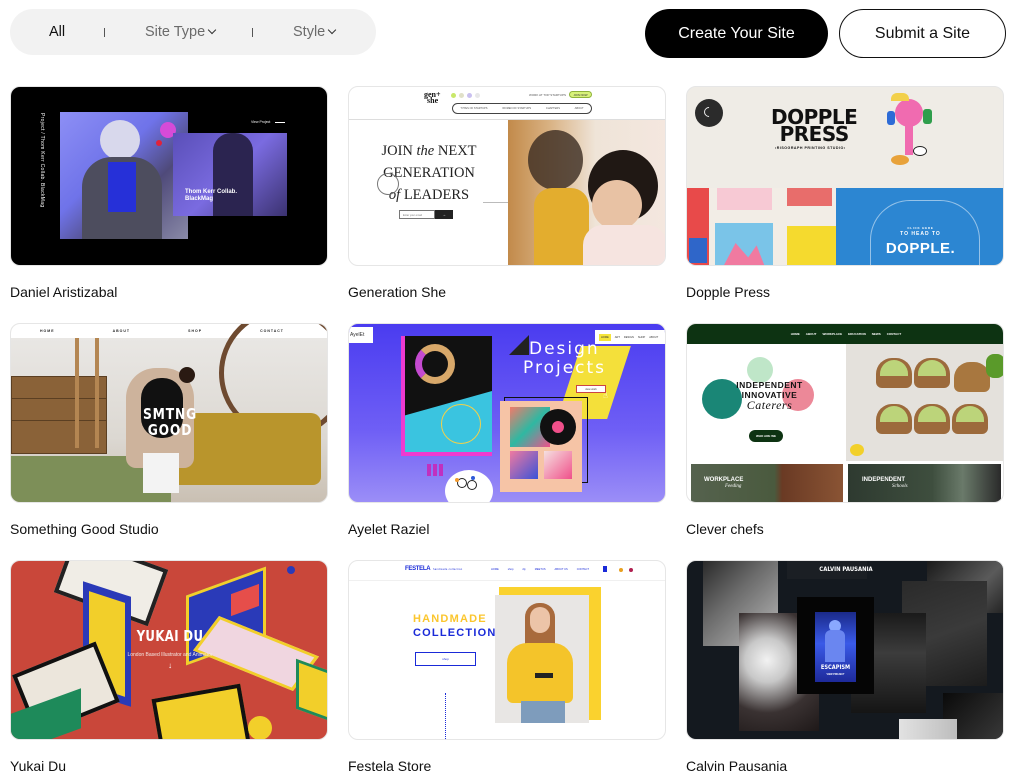 The width and height of the screenshot is (1014, 782). Describe the element at coordinates (835, 645) in the screenshot. I see `project-poster: ESCAPISM VIEW PROJECT` at that location.